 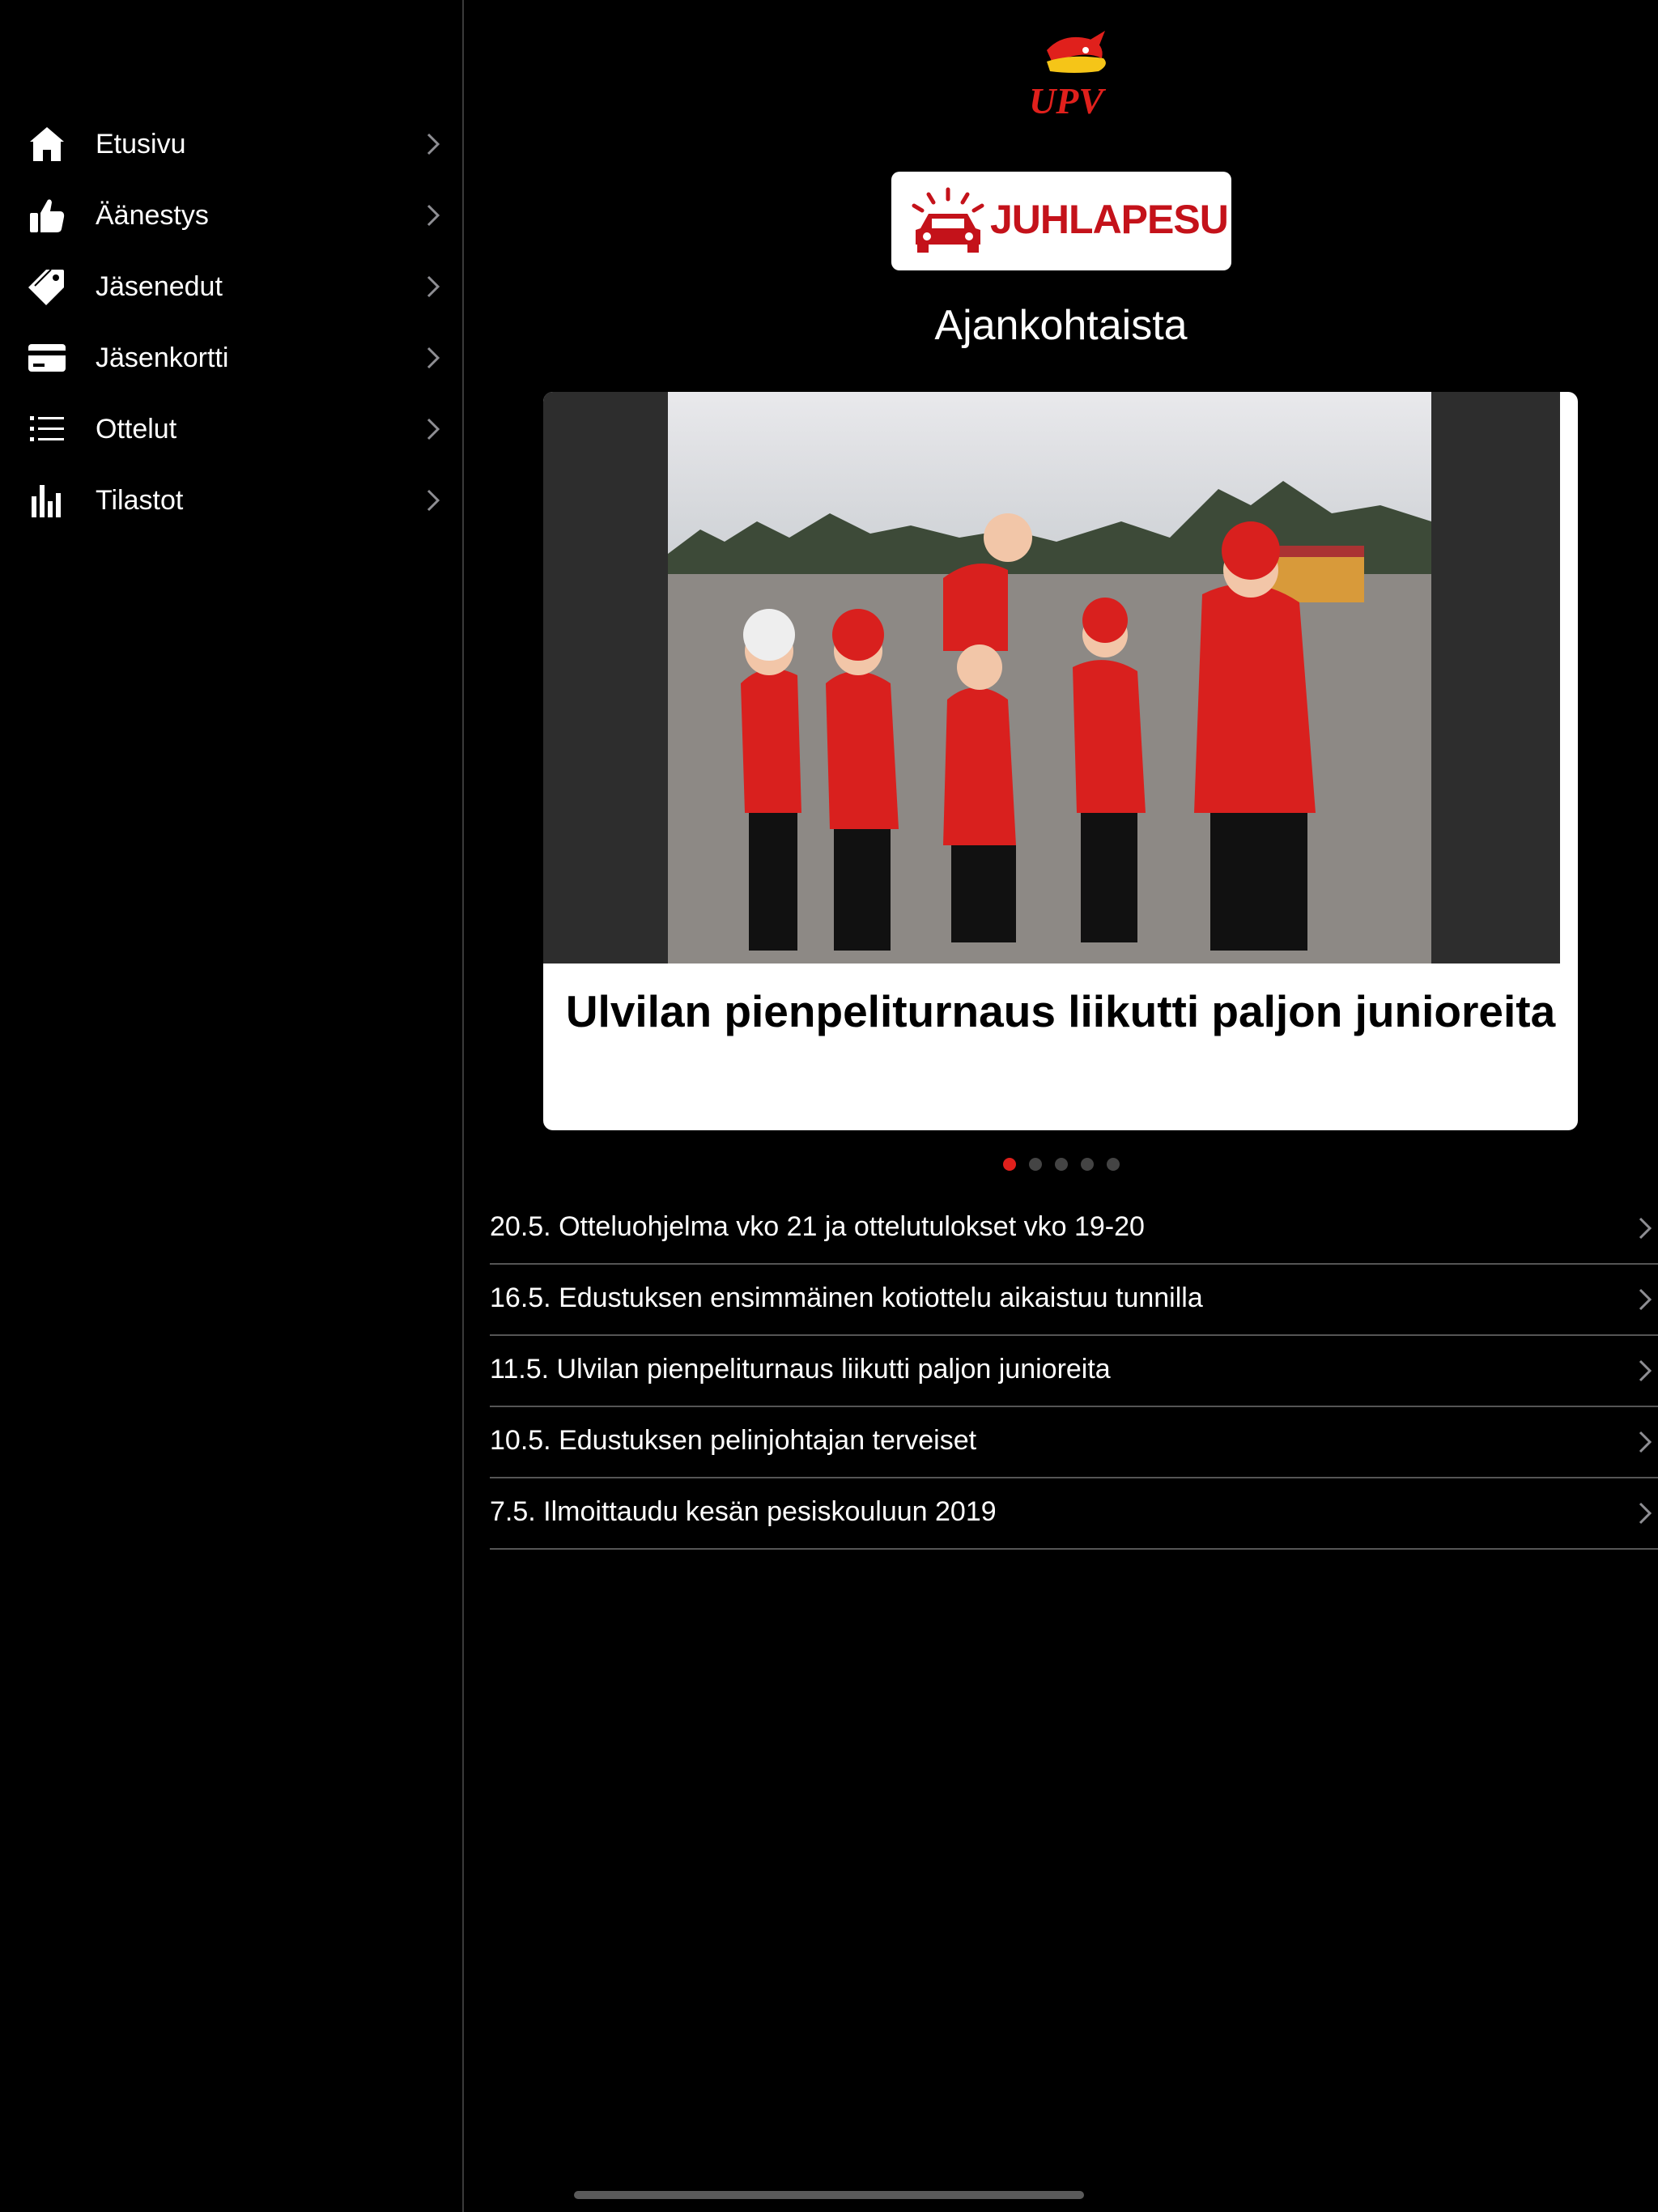 What do you see at coordinates (1109, 219) in the screenshot?
I see `sponsor-name: JUHLAPESU` at bounding box center [1109, 219].